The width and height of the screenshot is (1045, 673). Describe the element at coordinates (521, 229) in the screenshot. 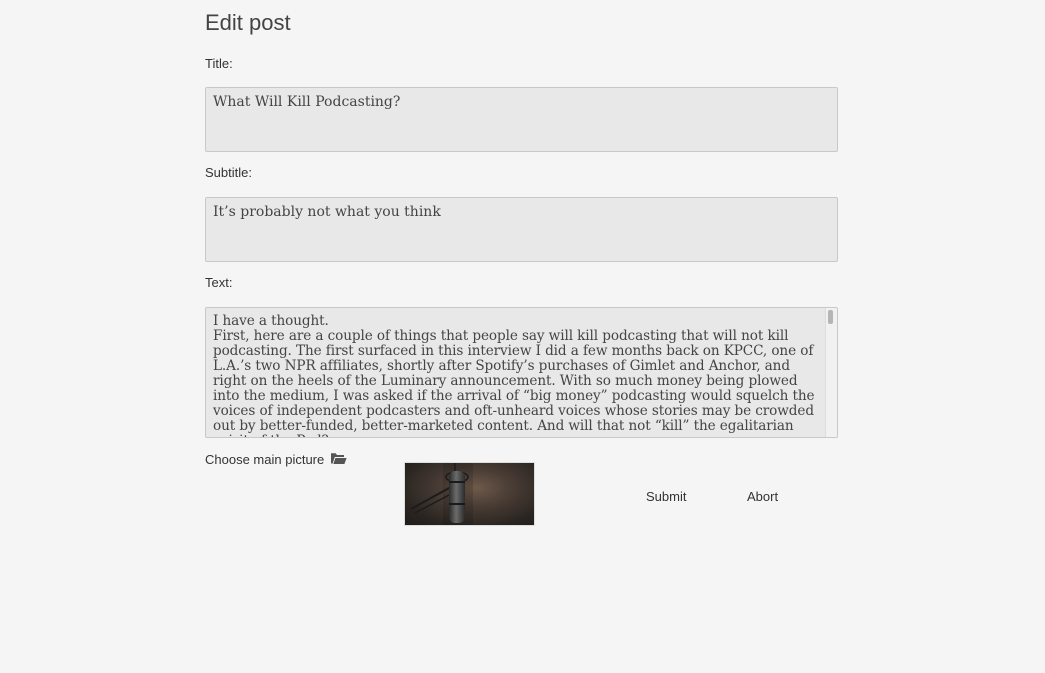

I see `subtitle-field: It’s probably not what you think` at that location.